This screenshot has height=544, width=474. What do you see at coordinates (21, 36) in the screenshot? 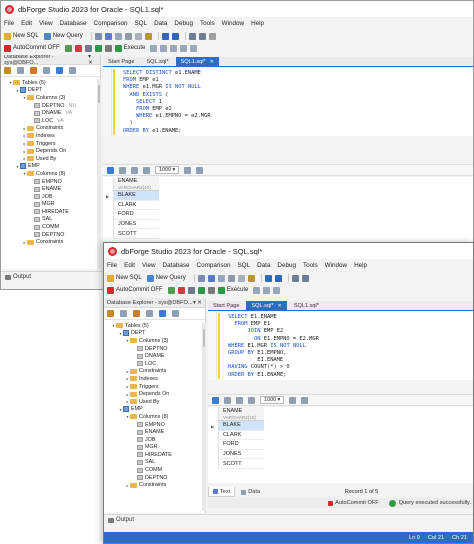
I see `back-new-sql-button: New SQL` at bounding box center [21, 36].